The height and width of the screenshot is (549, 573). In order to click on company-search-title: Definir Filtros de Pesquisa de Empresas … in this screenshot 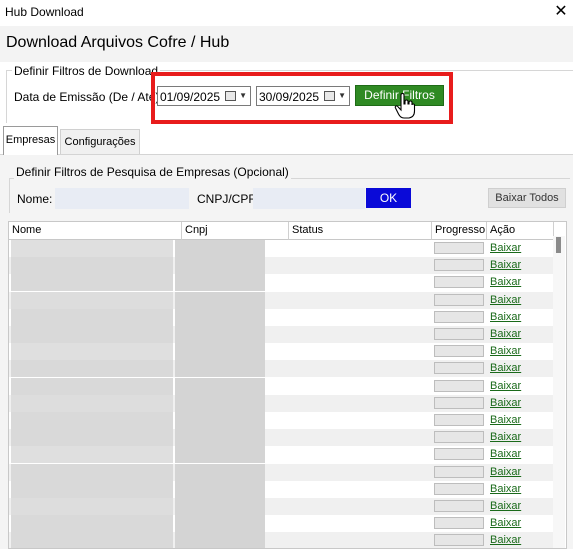, I will do `click(152, 172)`.